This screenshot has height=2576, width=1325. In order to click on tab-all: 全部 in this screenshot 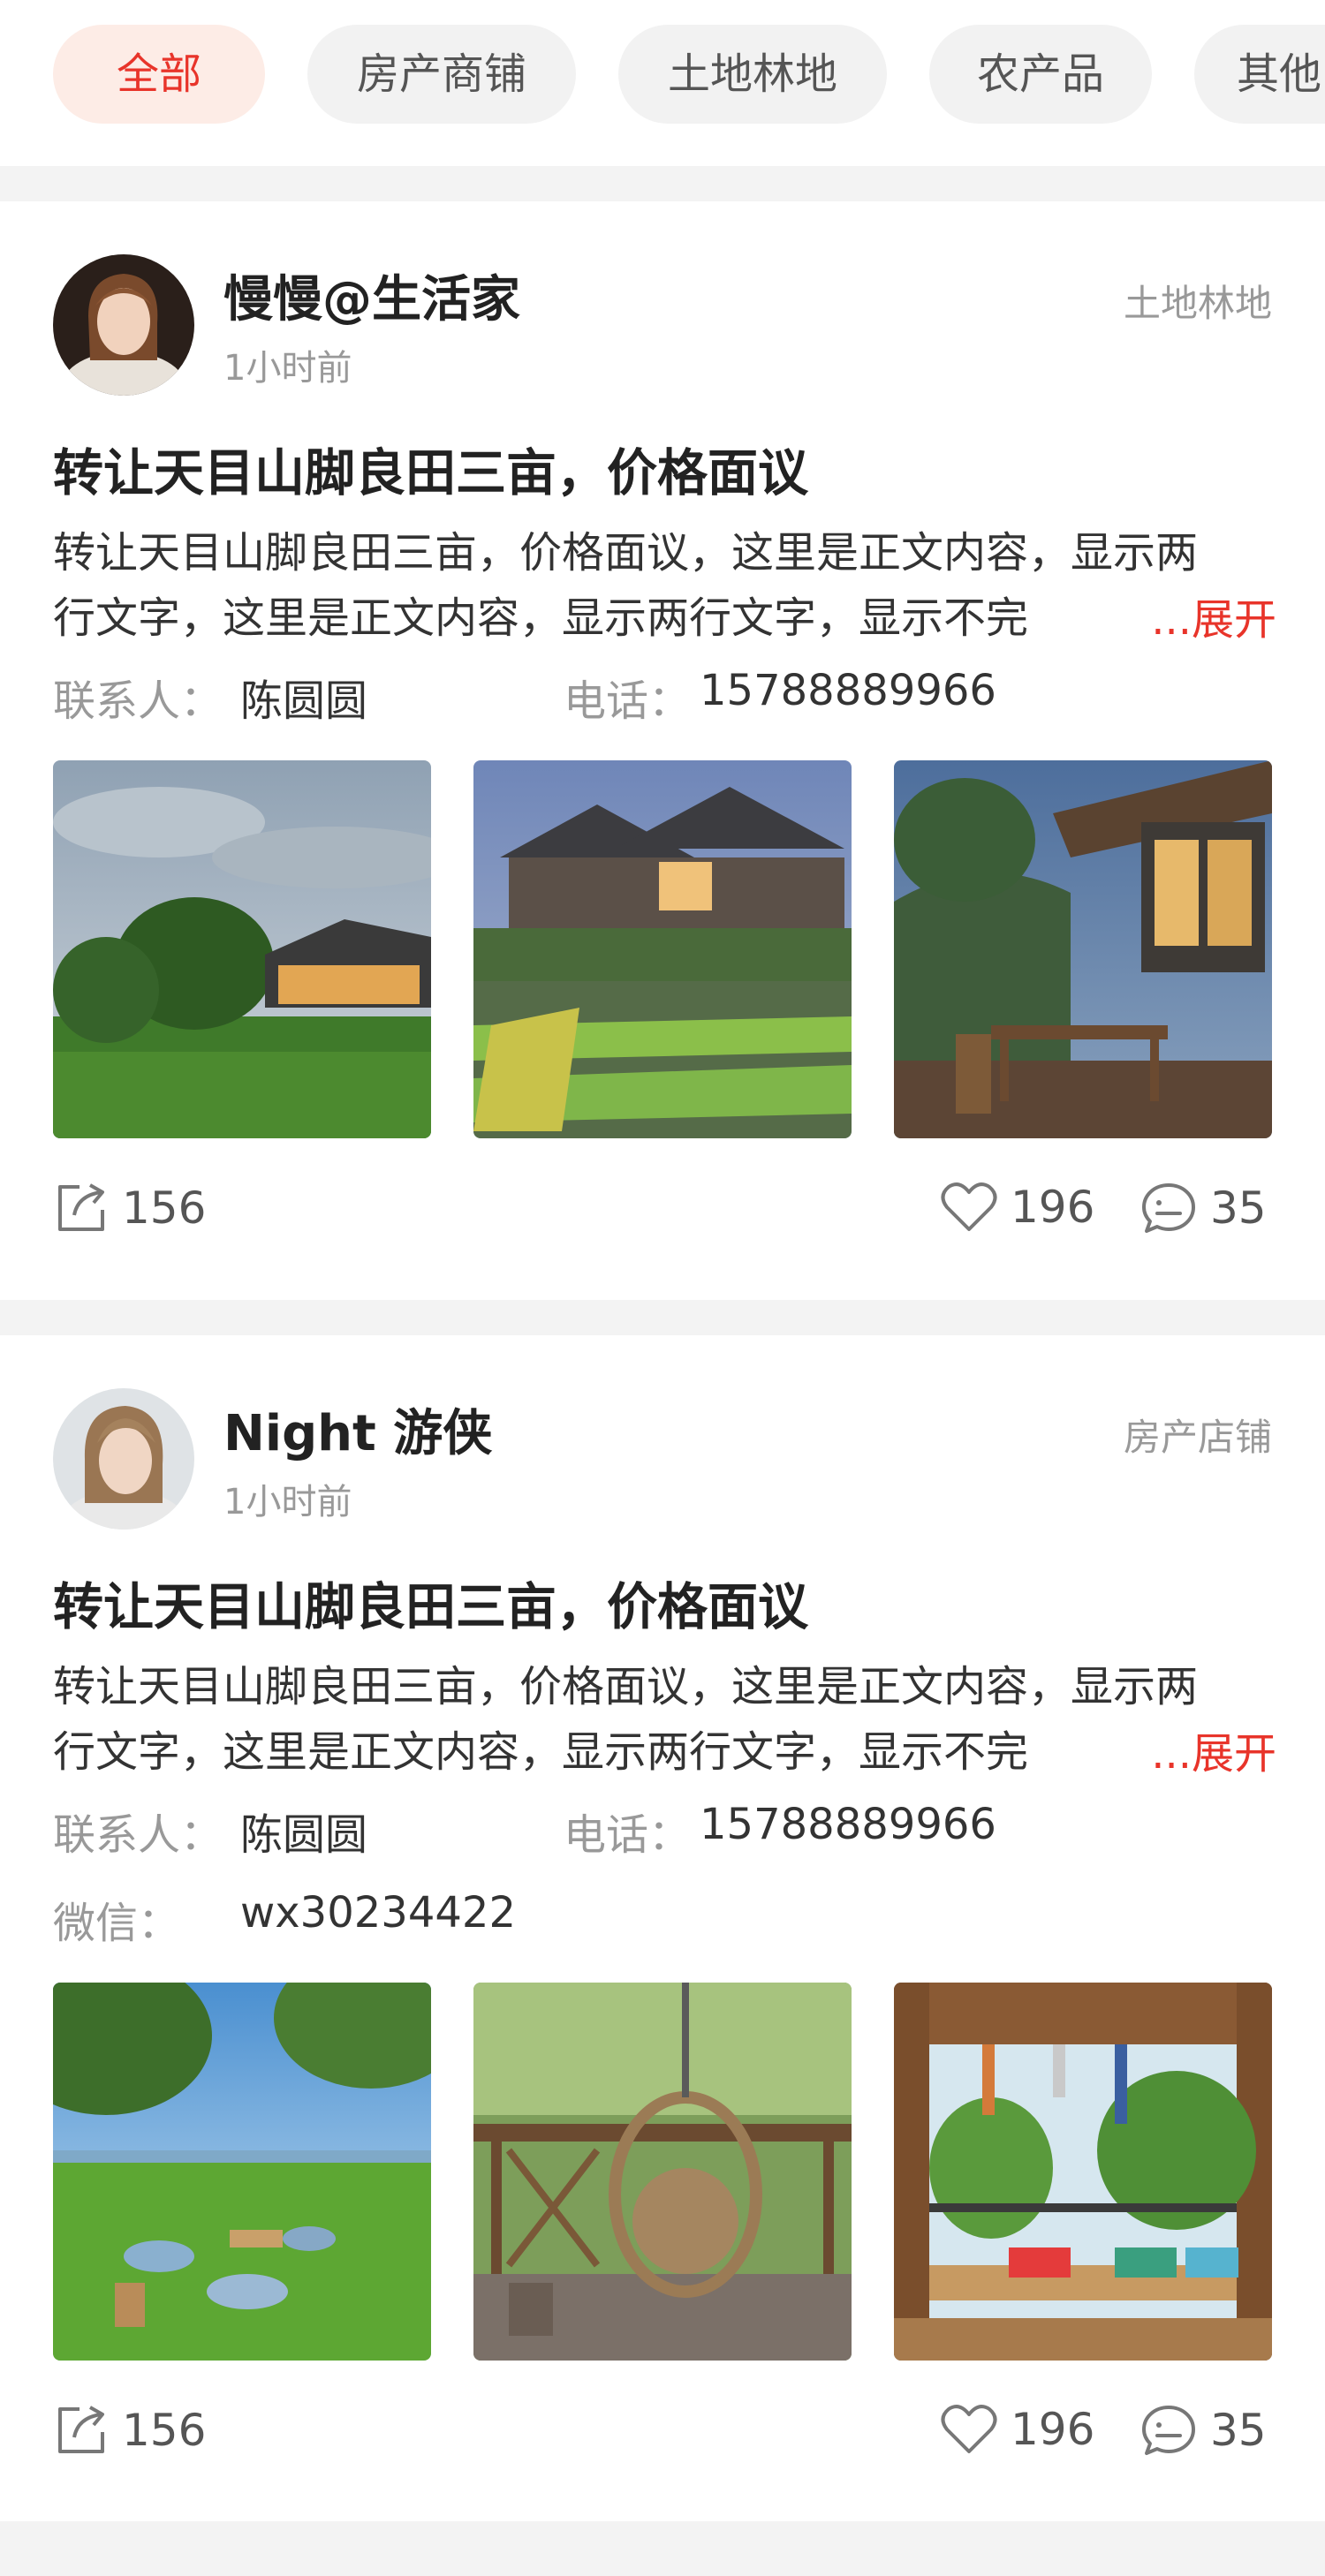, I will do `click(159, 74)`.